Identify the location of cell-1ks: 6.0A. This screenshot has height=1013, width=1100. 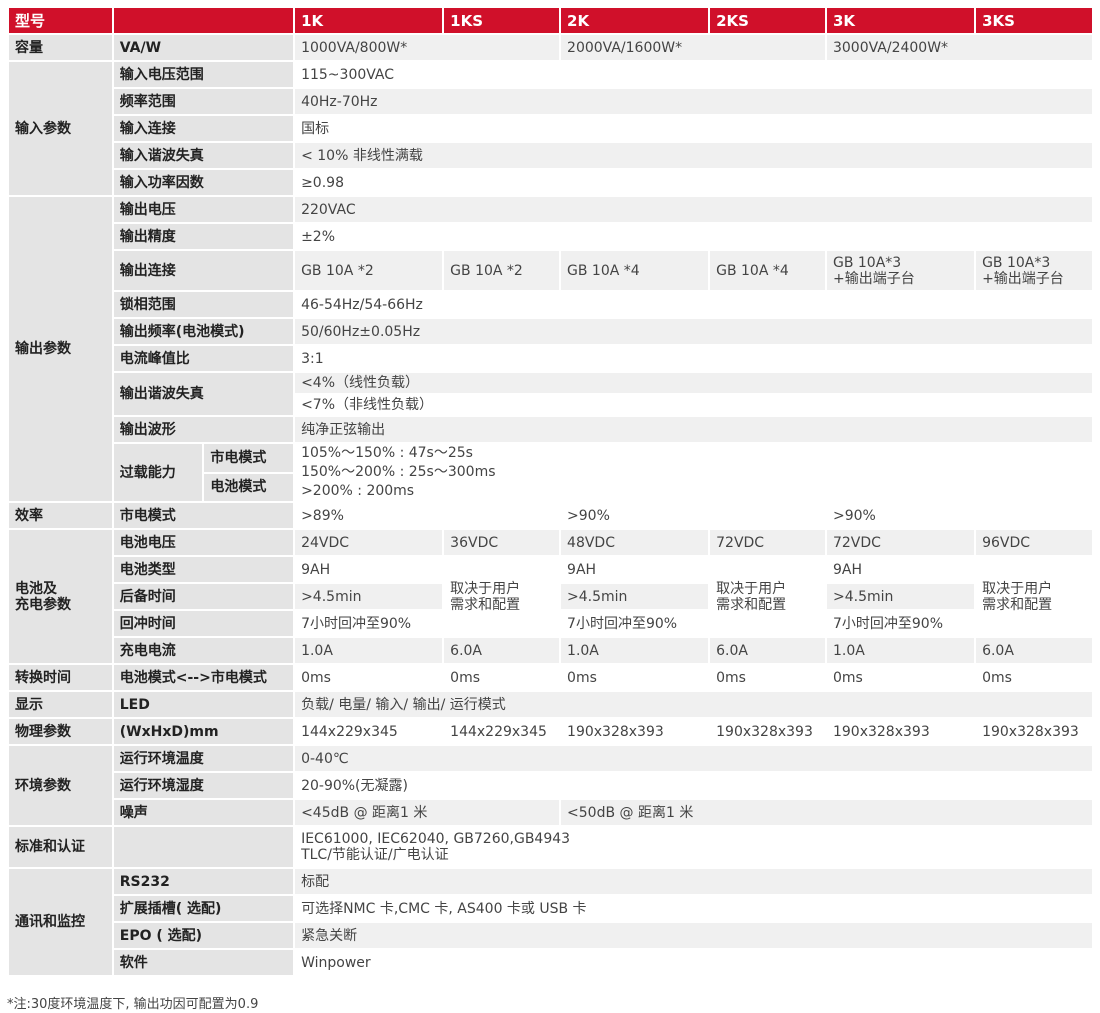
(502, 650).